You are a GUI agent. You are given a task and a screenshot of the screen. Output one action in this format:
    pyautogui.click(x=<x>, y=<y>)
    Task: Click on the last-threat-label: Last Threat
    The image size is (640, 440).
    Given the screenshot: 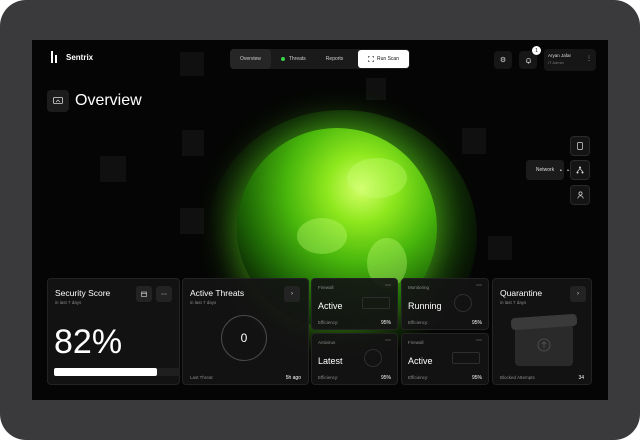 What is the action you would take?
    pyautogui.click(x=201, y=377)
    